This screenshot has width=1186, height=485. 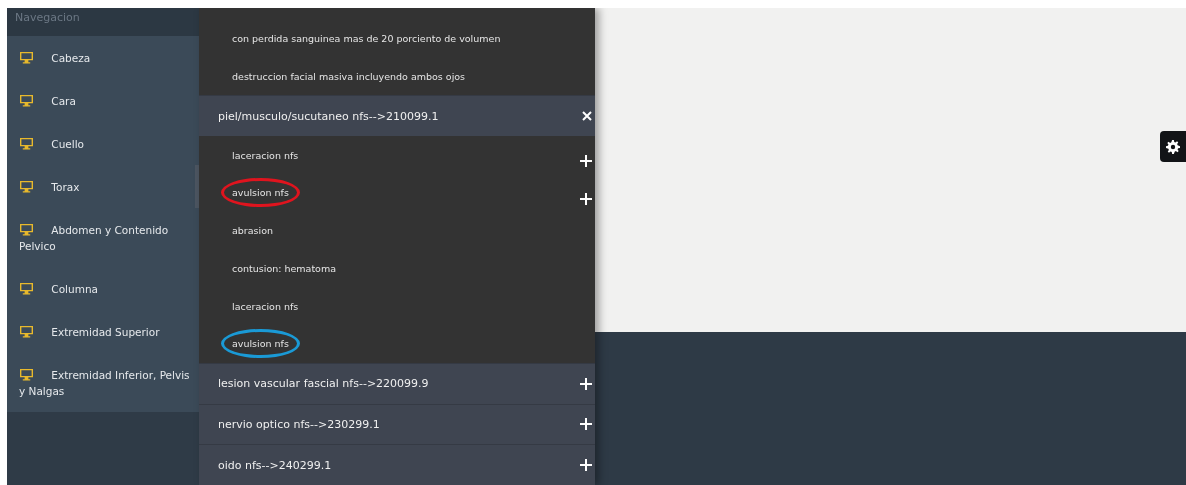 I want to click on category-row: nervio optico nfs-->230299.1, so click(x=397, y=424).